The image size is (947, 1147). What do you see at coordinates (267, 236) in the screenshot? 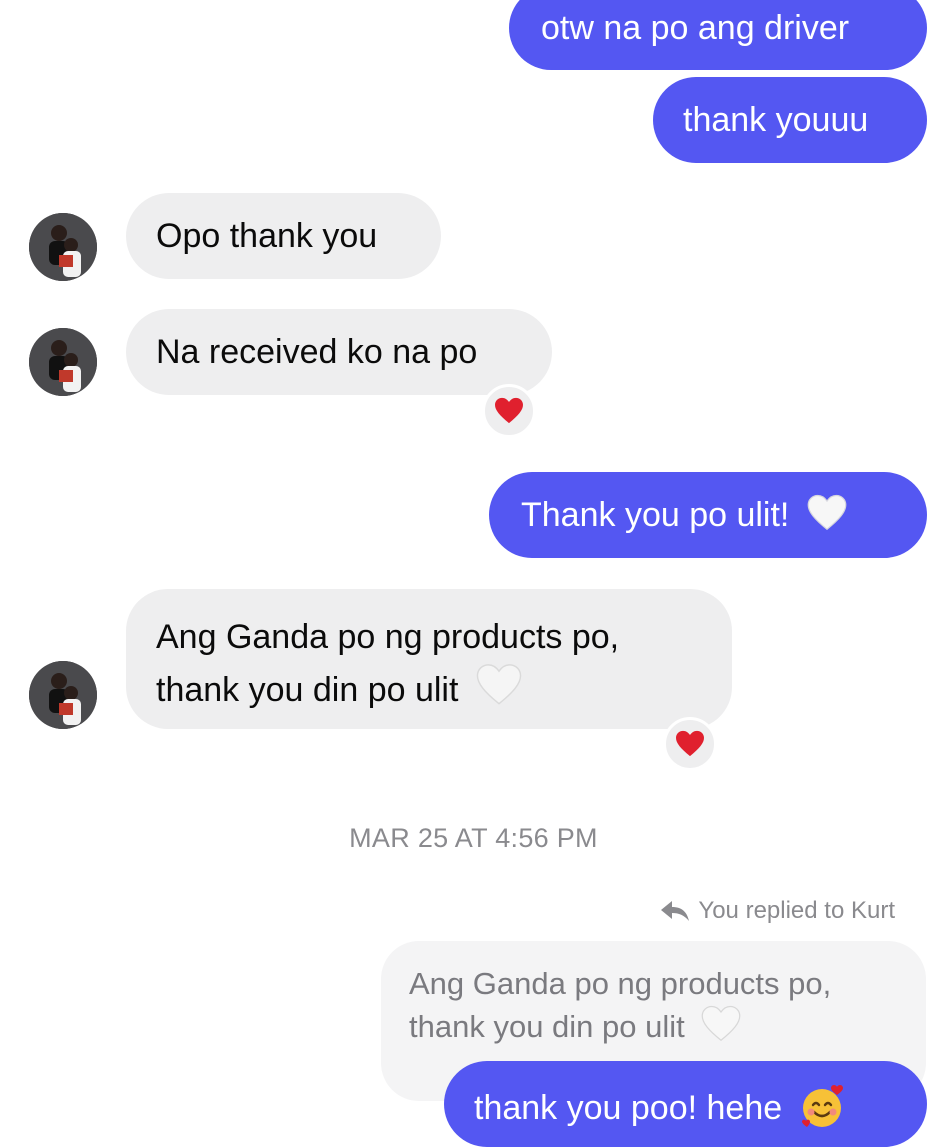
I see `message-text: Opo thank you` at bounding box center [267, 236].